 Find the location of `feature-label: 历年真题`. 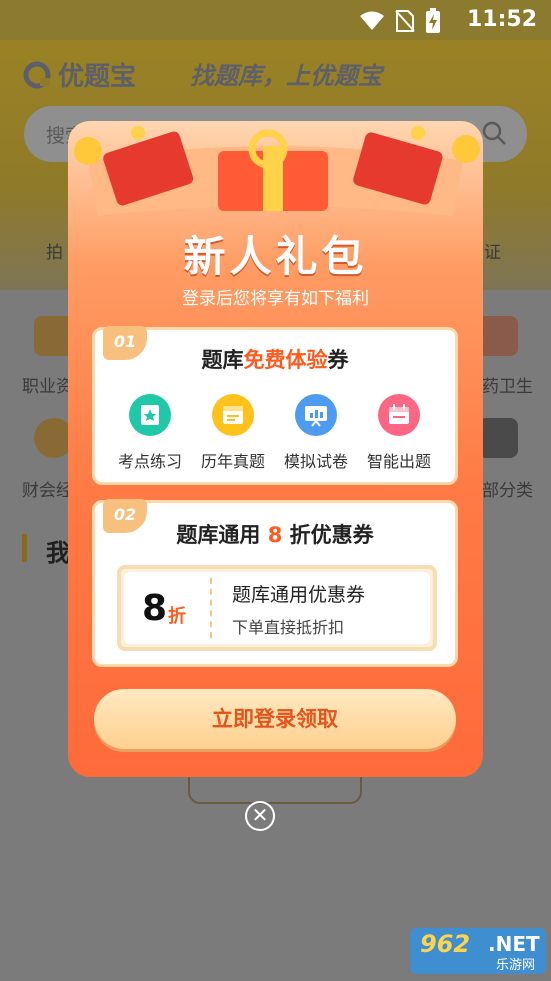

feature-label: 历年真题 is located at coordinates (232, 461).